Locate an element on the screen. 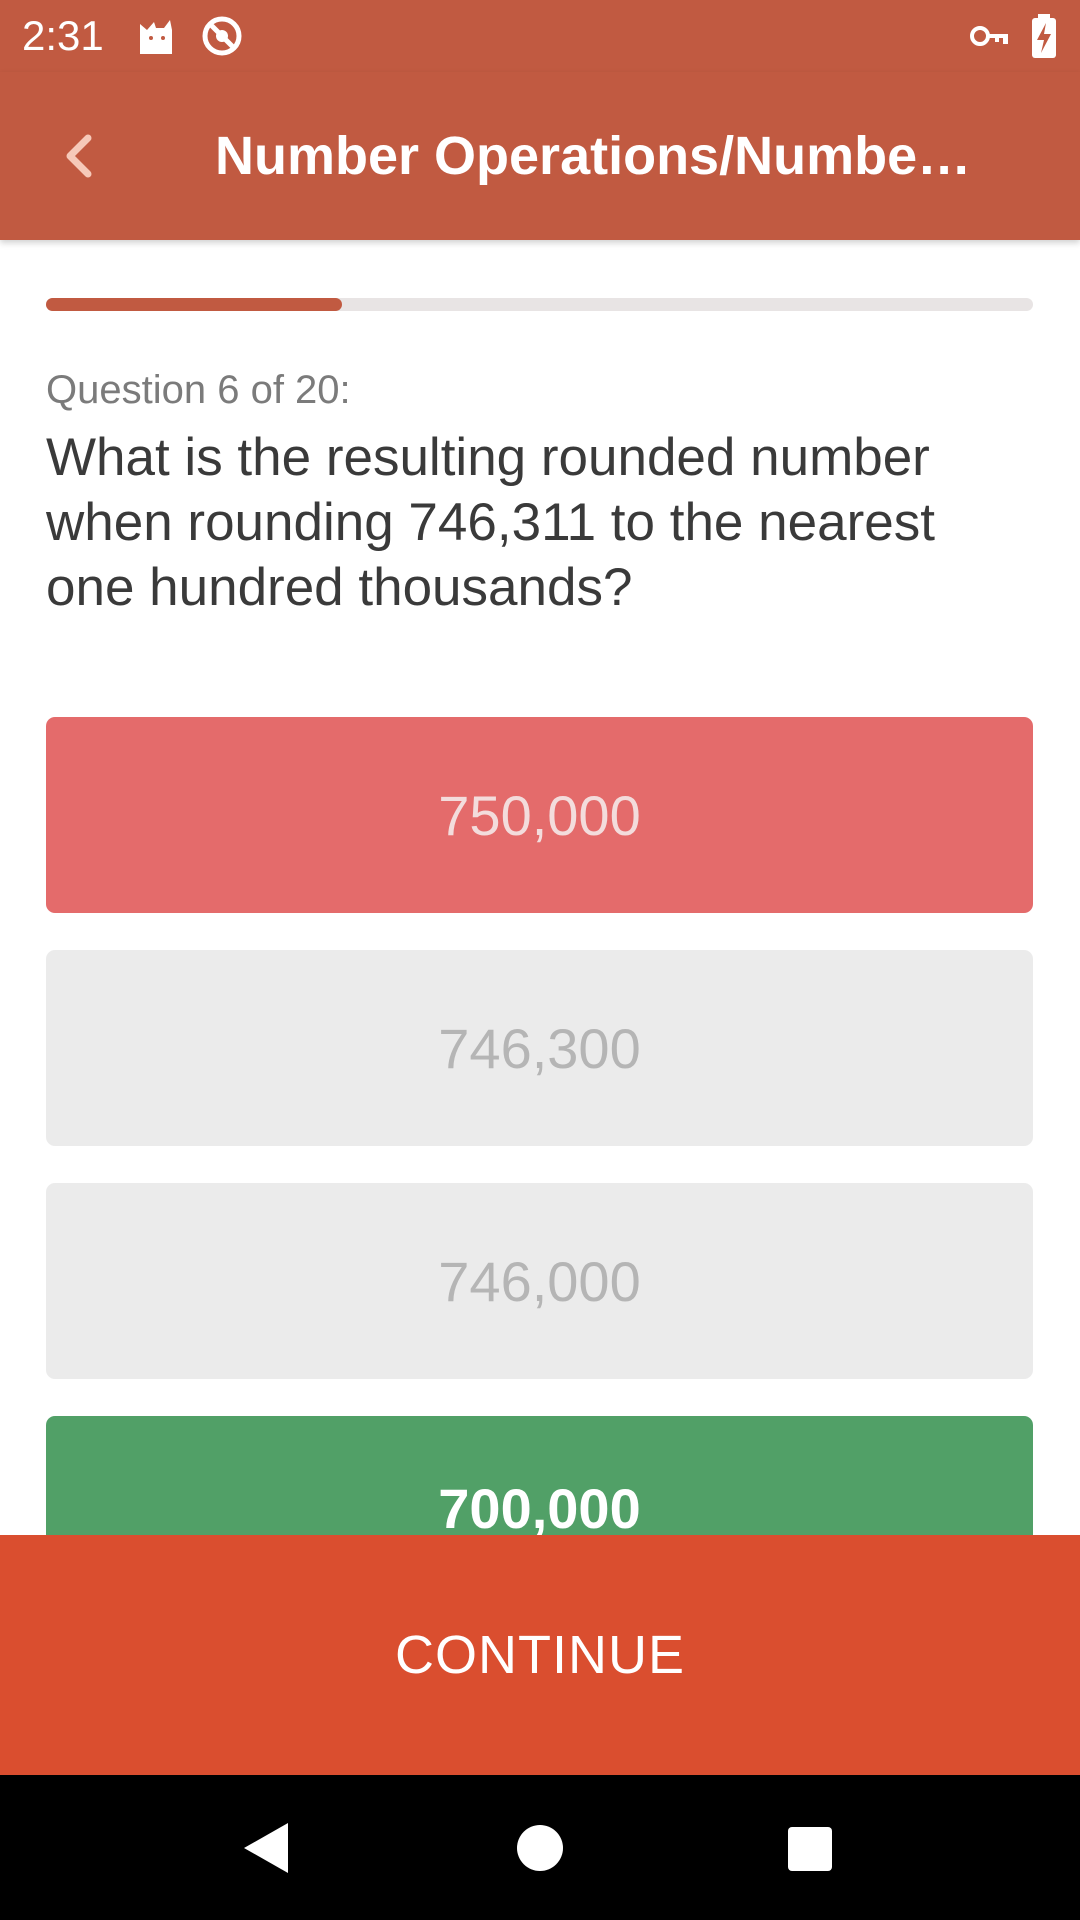 The width and height of the screenshot is (1080, 1920). recents-square-icon is located at coordinates (809, 1848).